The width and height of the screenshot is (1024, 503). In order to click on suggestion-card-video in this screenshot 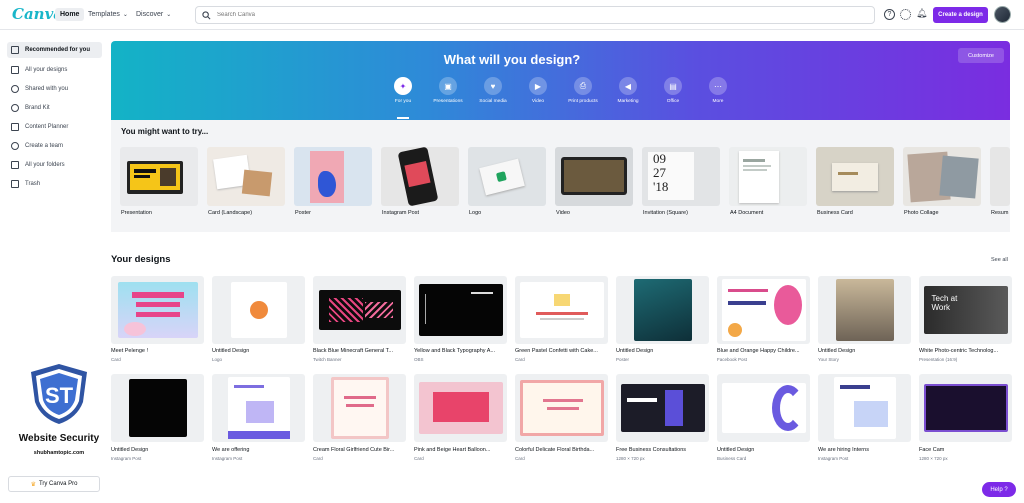, I will do `click(594, 176)`.